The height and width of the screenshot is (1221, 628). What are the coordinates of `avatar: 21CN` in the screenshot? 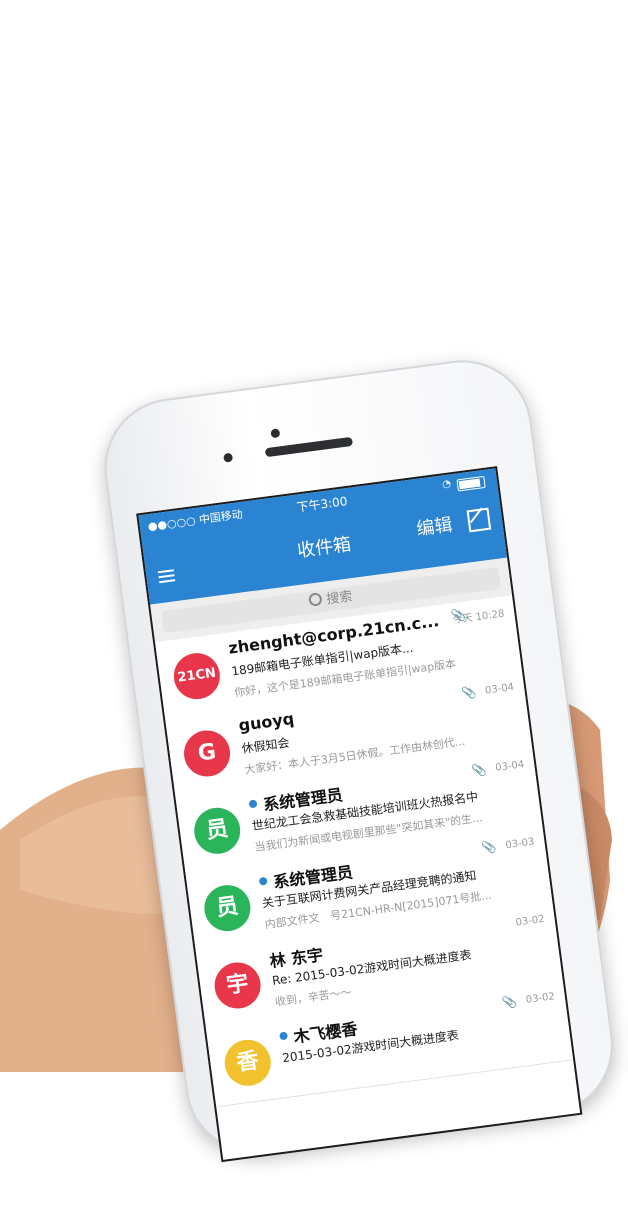 It's located at (197, 676).